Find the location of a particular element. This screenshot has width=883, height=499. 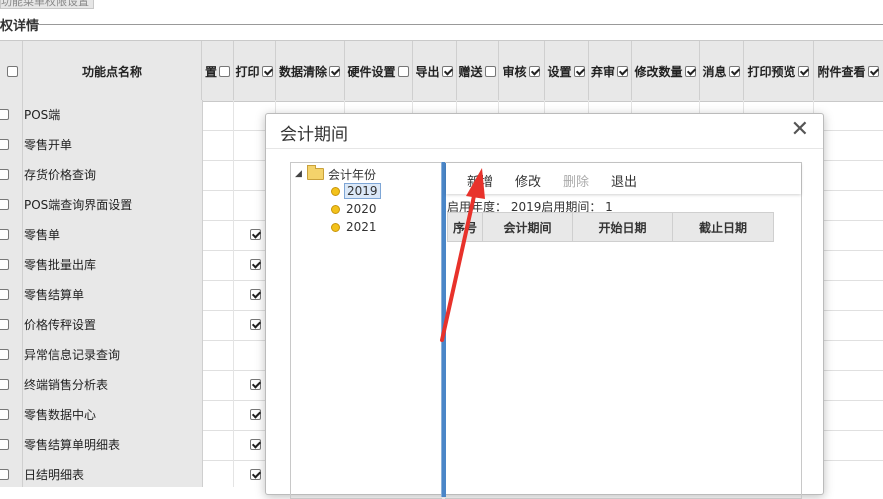

edit-button: 修改 is located at coordinates (528, 180).